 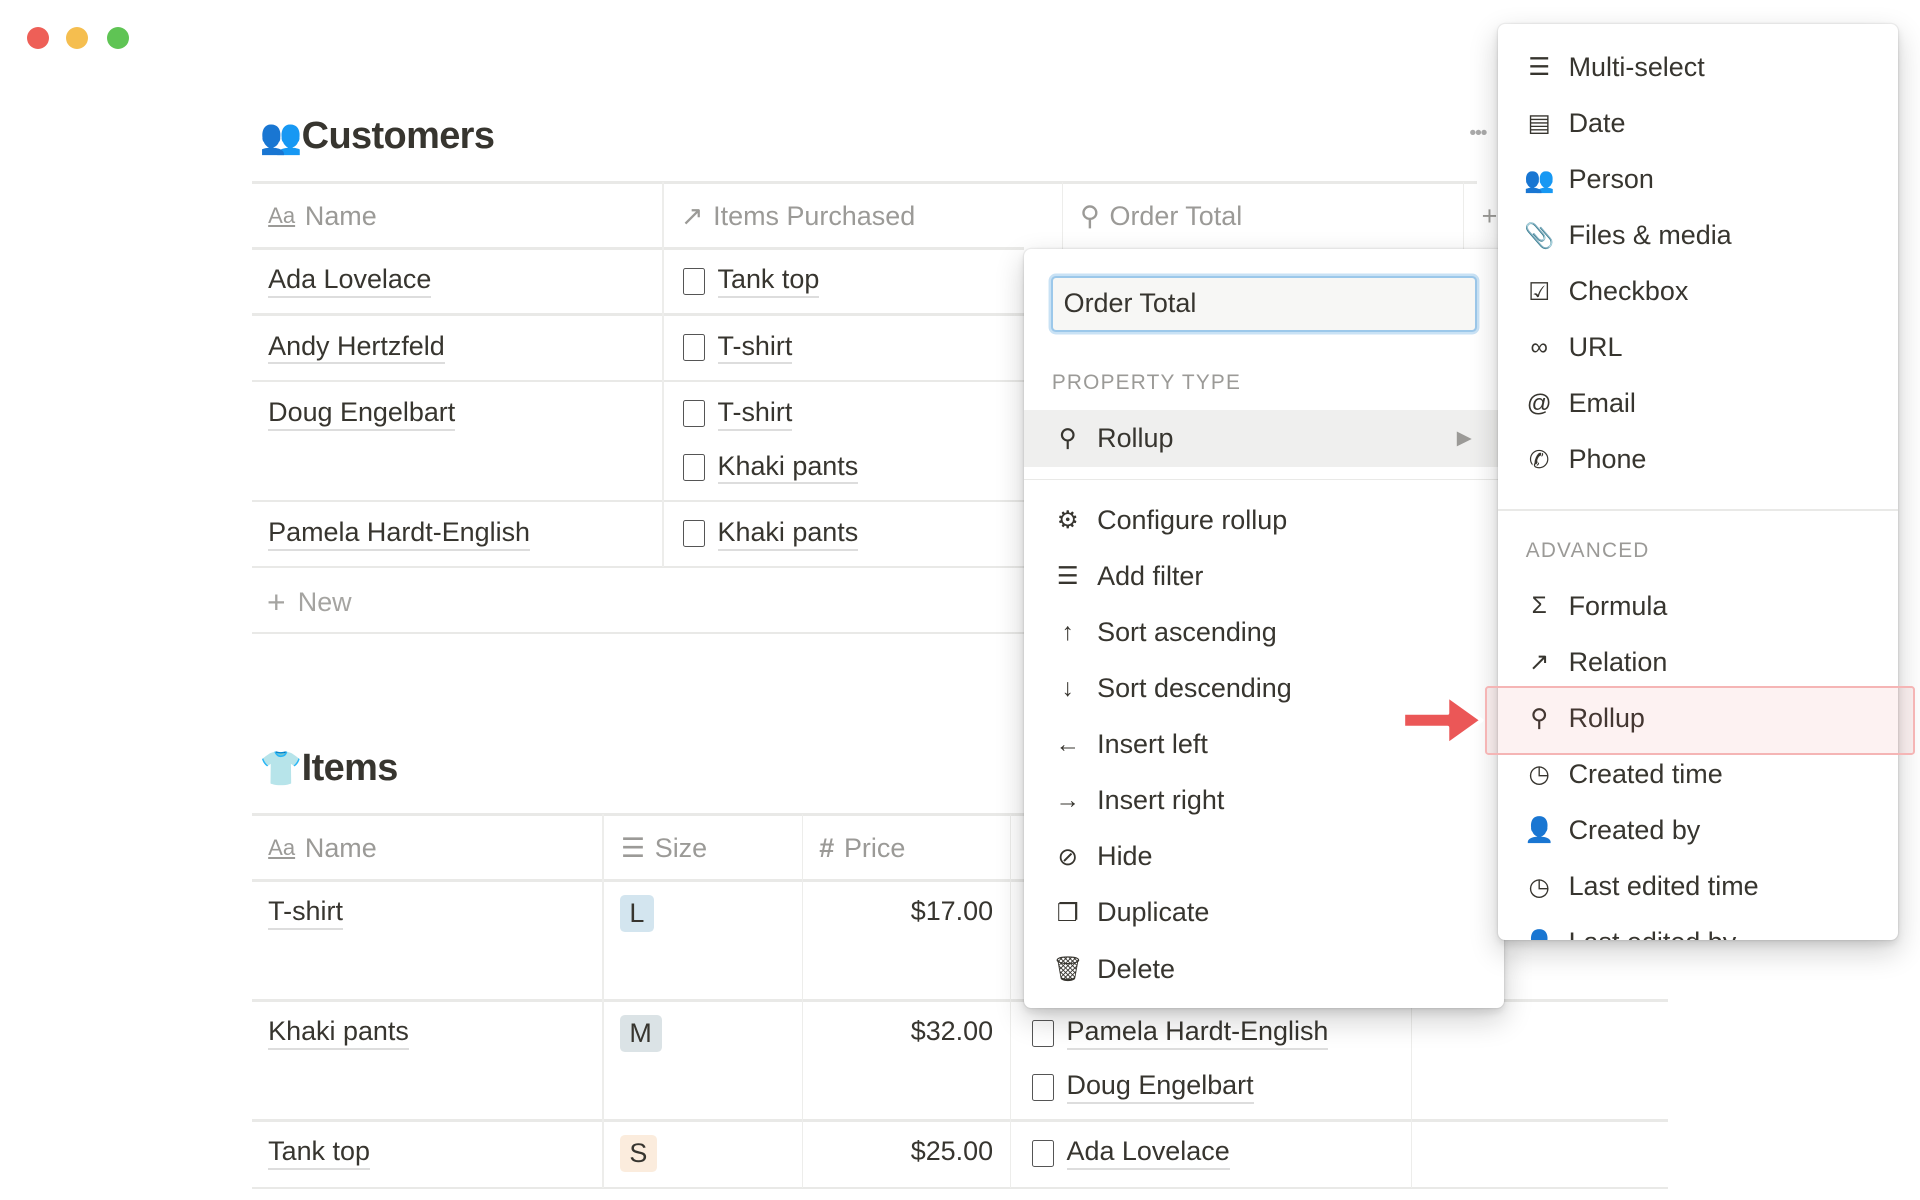 I want to click on customer-name: Doug Engelbart, so click(x=362, y=414).